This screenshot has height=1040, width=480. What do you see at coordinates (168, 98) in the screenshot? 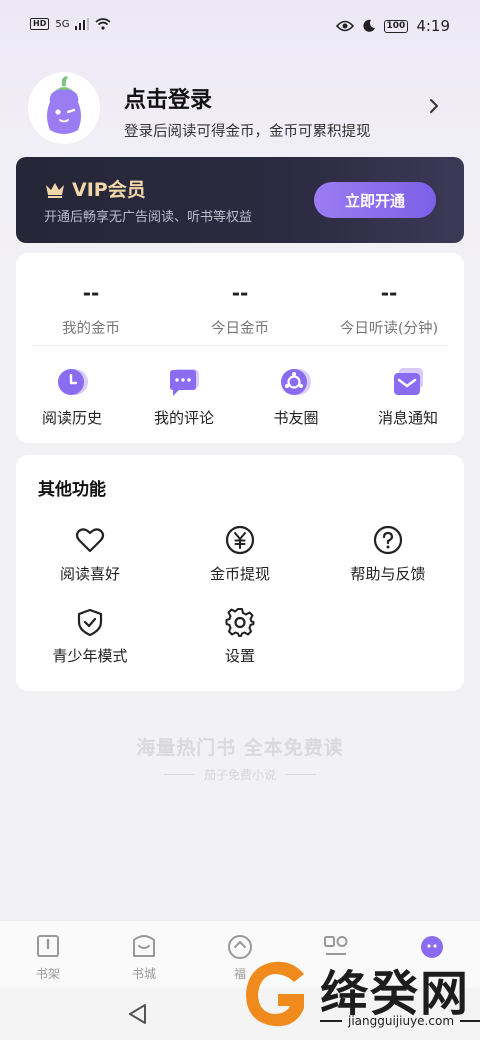
I see `login-title: 点击登录` at bounding box center [168, 98].